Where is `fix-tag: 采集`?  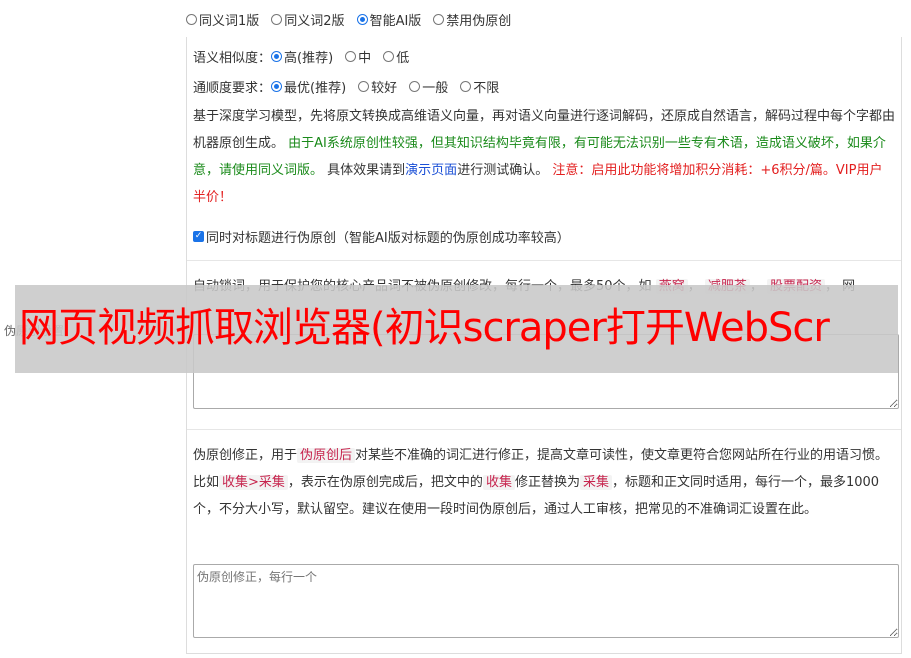
fix-tag: 采集 is located at coordinates (595, 482).